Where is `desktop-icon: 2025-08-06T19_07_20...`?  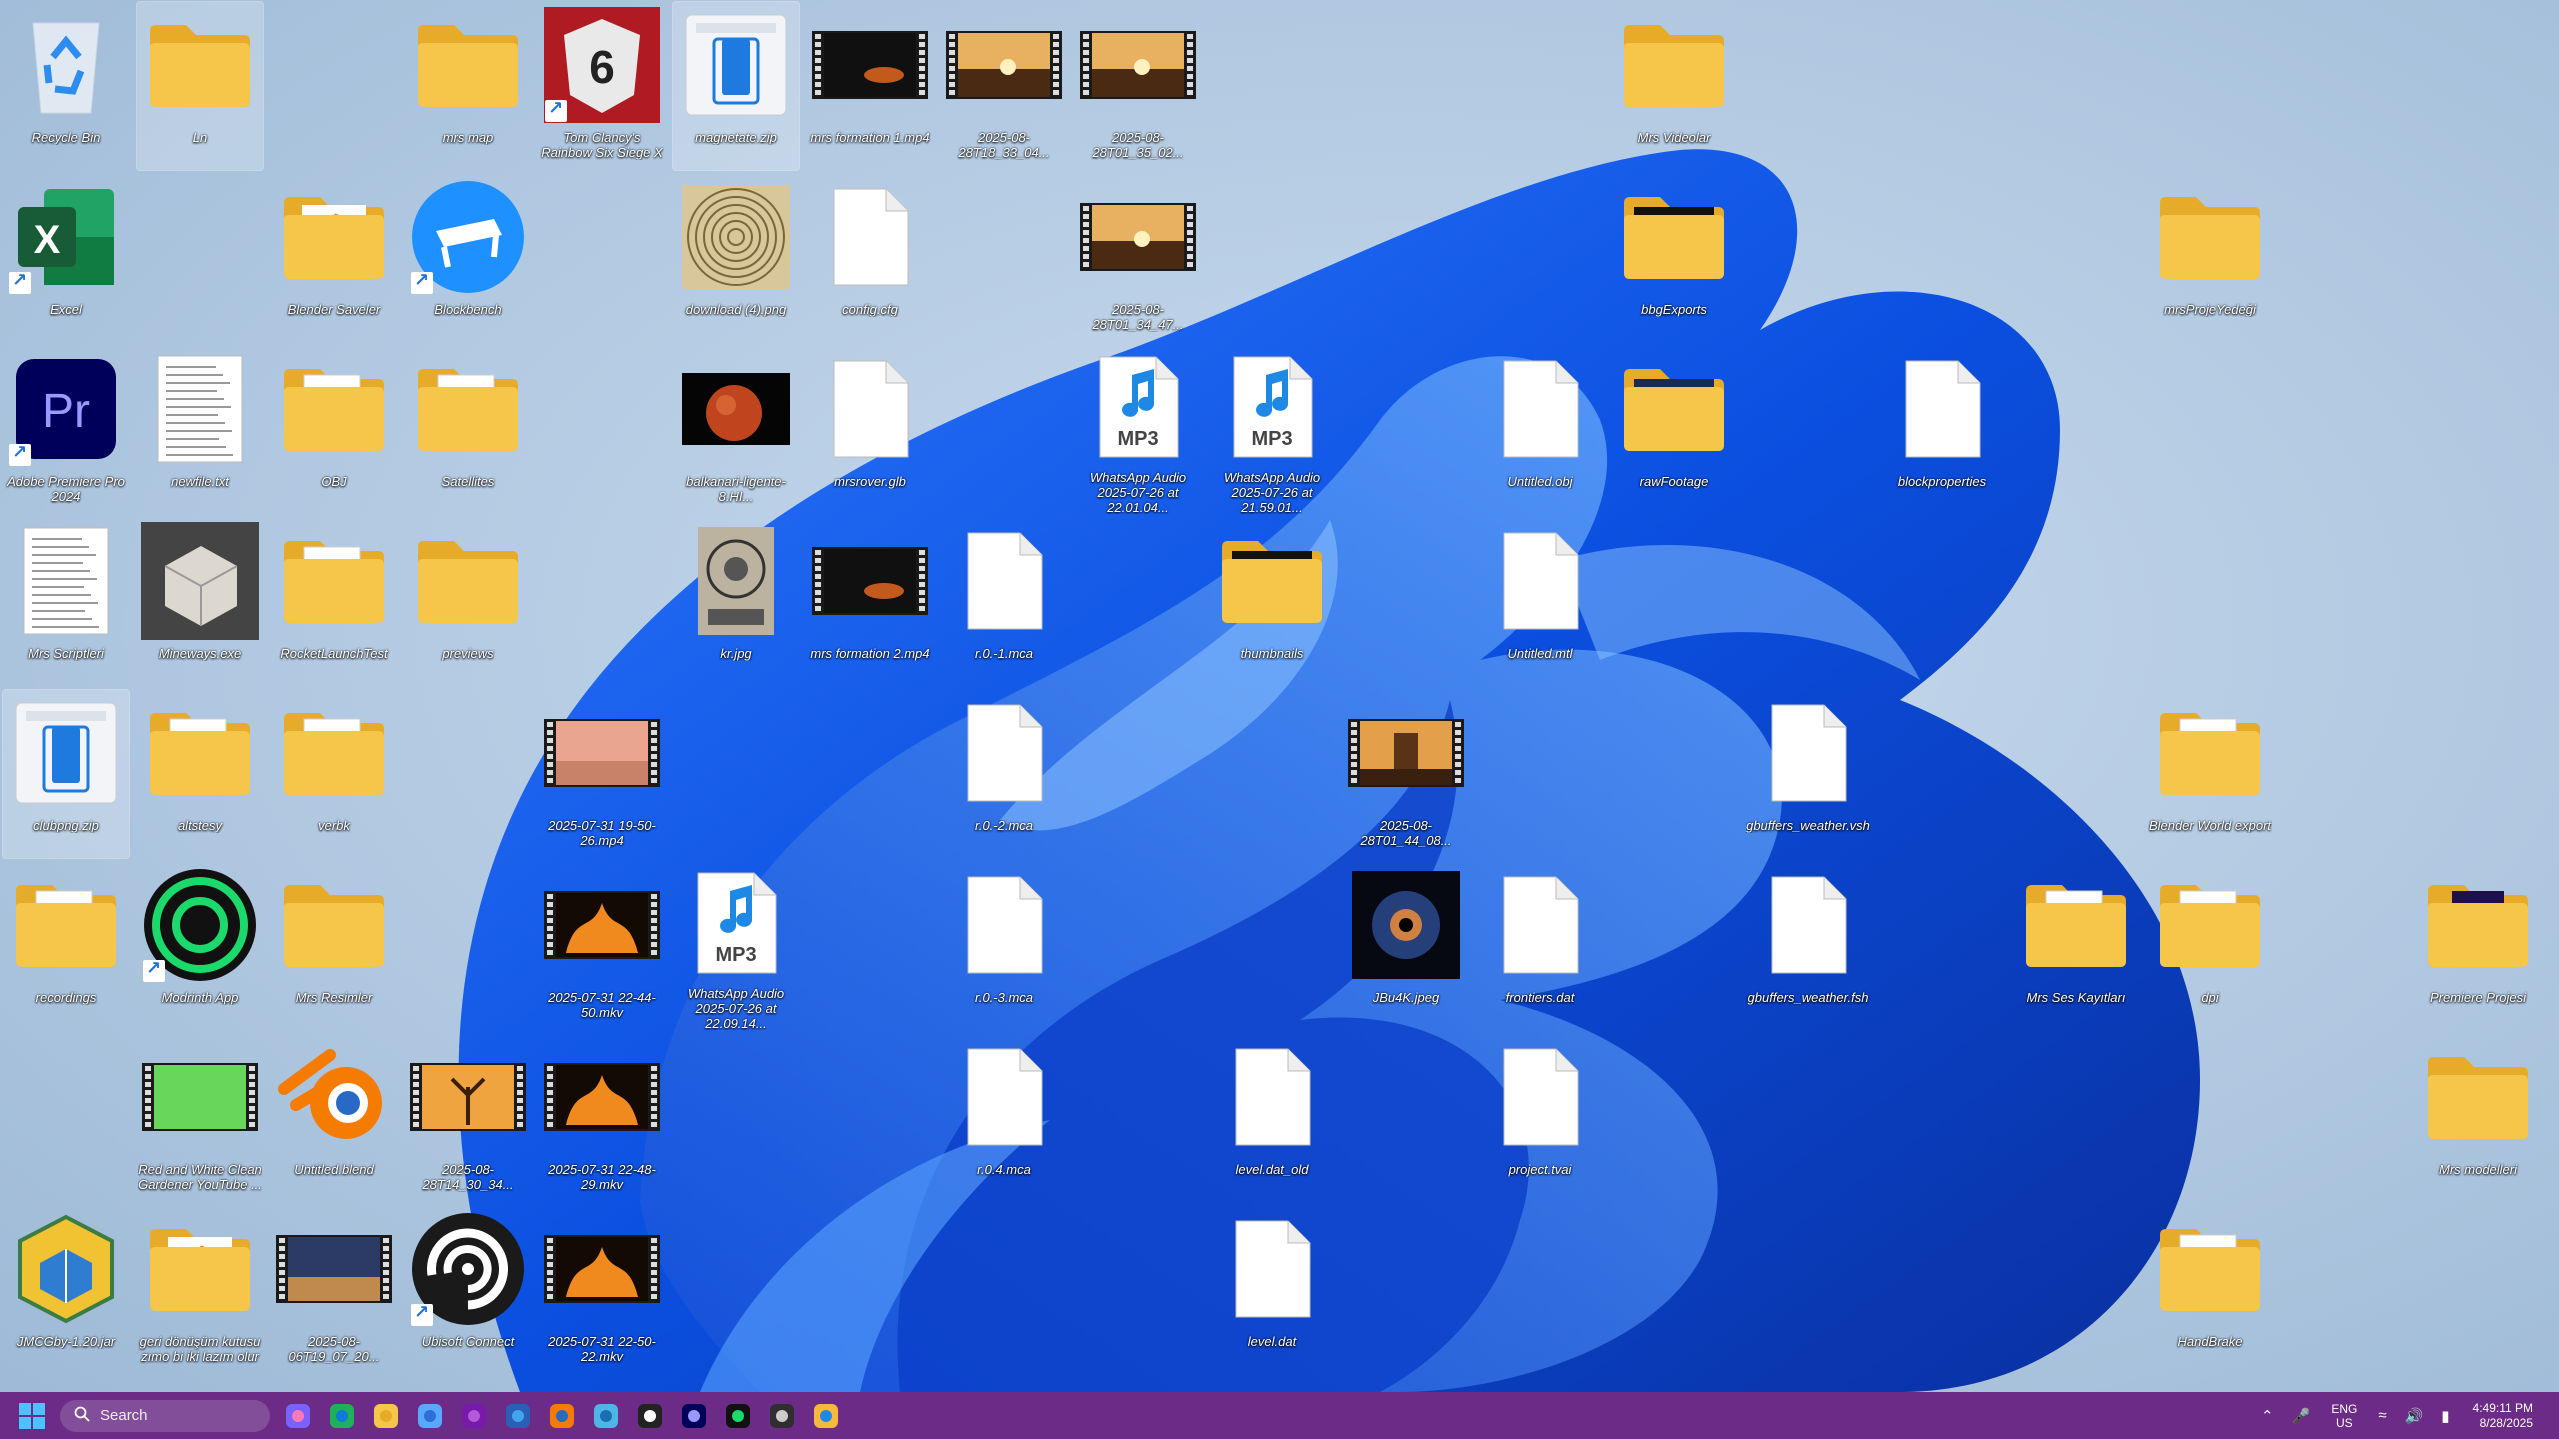
desktop-icon: 2025-08-06T19_07_20... is located at coordinates (334, 1290).